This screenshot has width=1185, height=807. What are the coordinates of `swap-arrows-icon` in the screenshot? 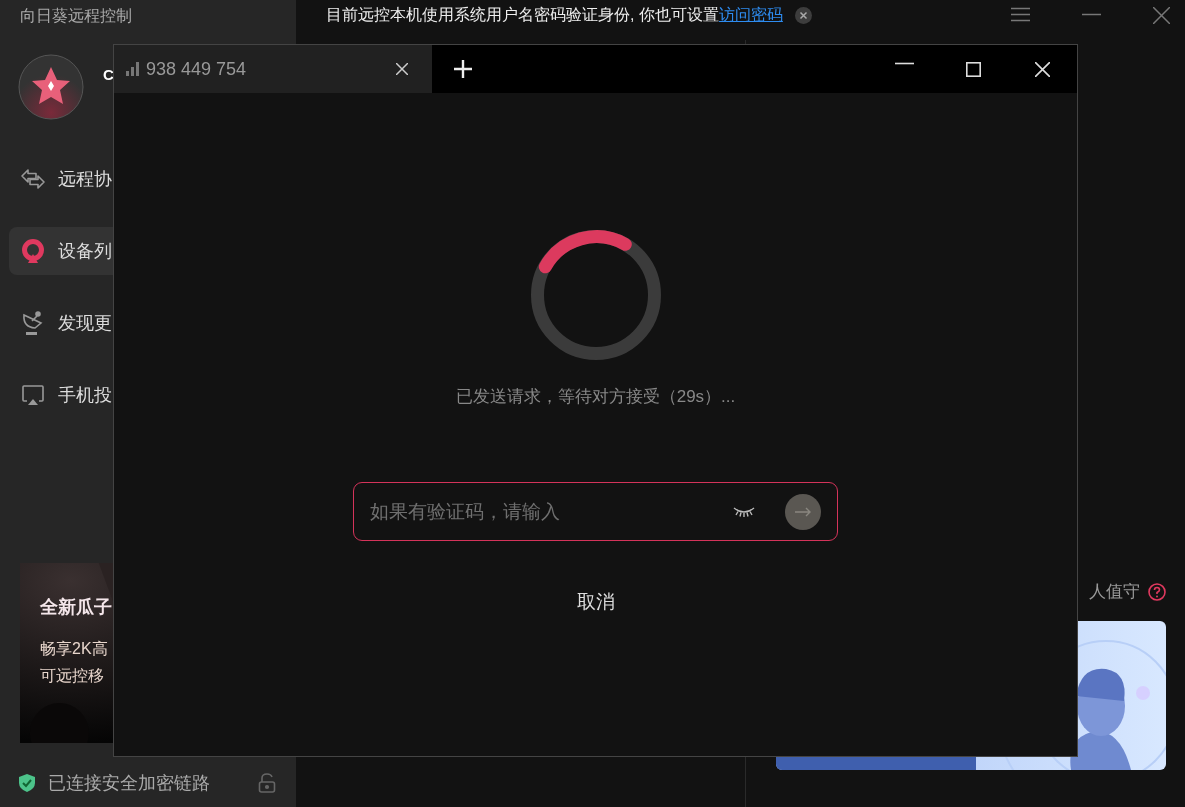 It's located at (33, 179).